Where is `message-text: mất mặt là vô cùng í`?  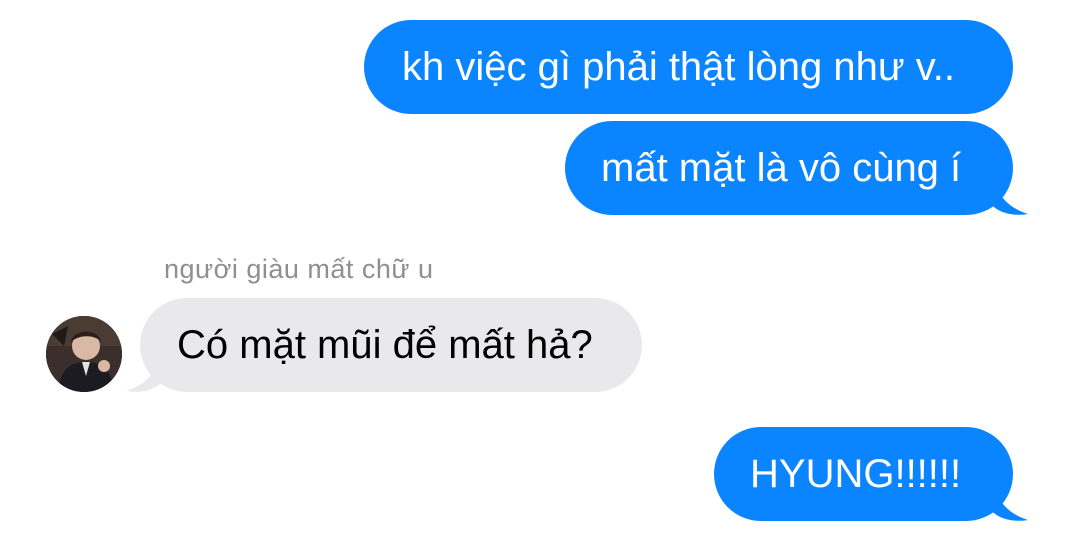 message-text: mất mặt là vô cùng í is located at coordinates (781, 168).